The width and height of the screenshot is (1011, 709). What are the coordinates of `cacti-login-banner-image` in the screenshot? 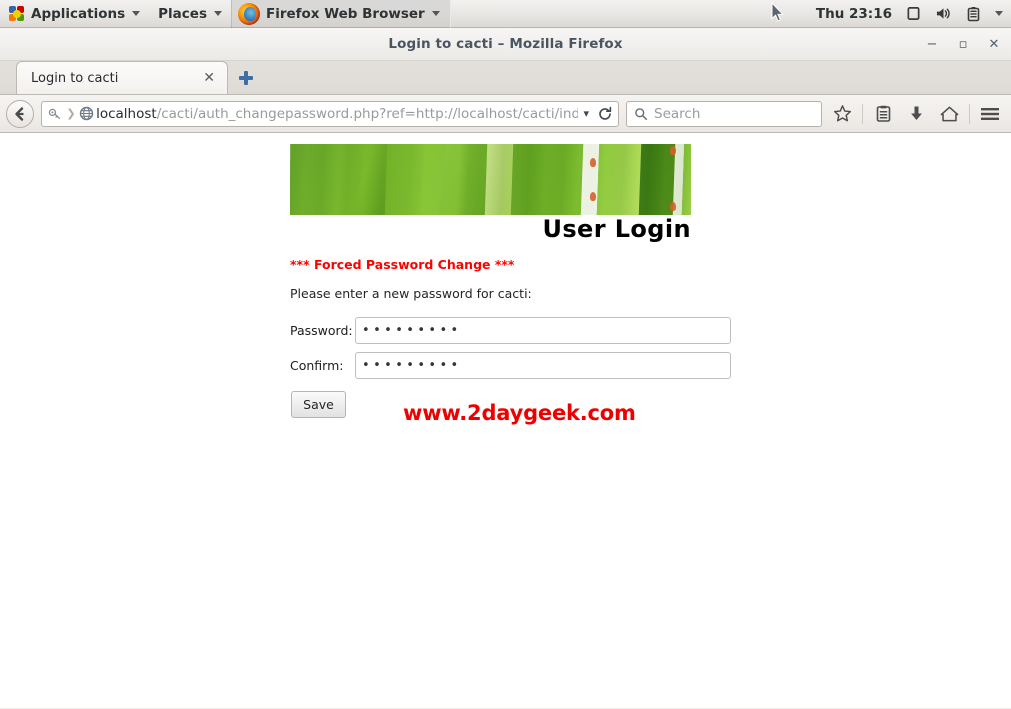 It's located at (490, 179).